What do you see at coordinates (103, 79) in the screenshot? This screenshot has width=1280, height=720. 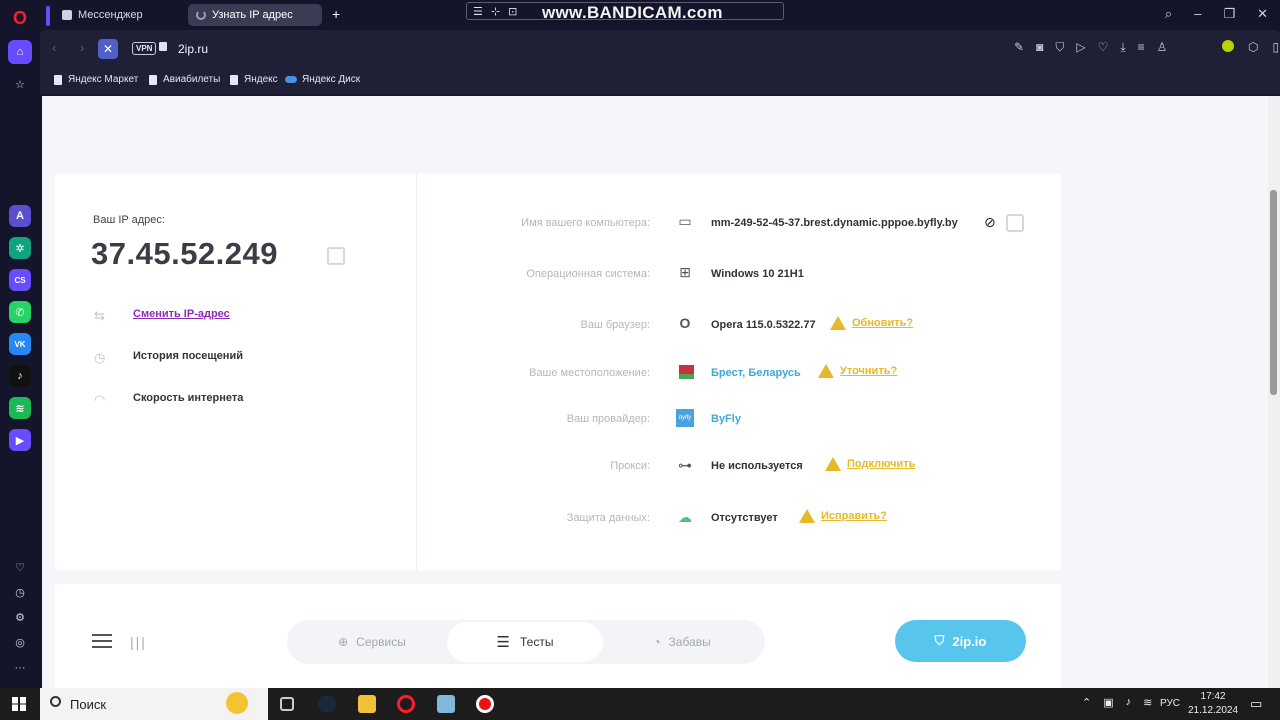 I see `bookmark-label: Яндекс Маркет` at bounding box center [103, 79].